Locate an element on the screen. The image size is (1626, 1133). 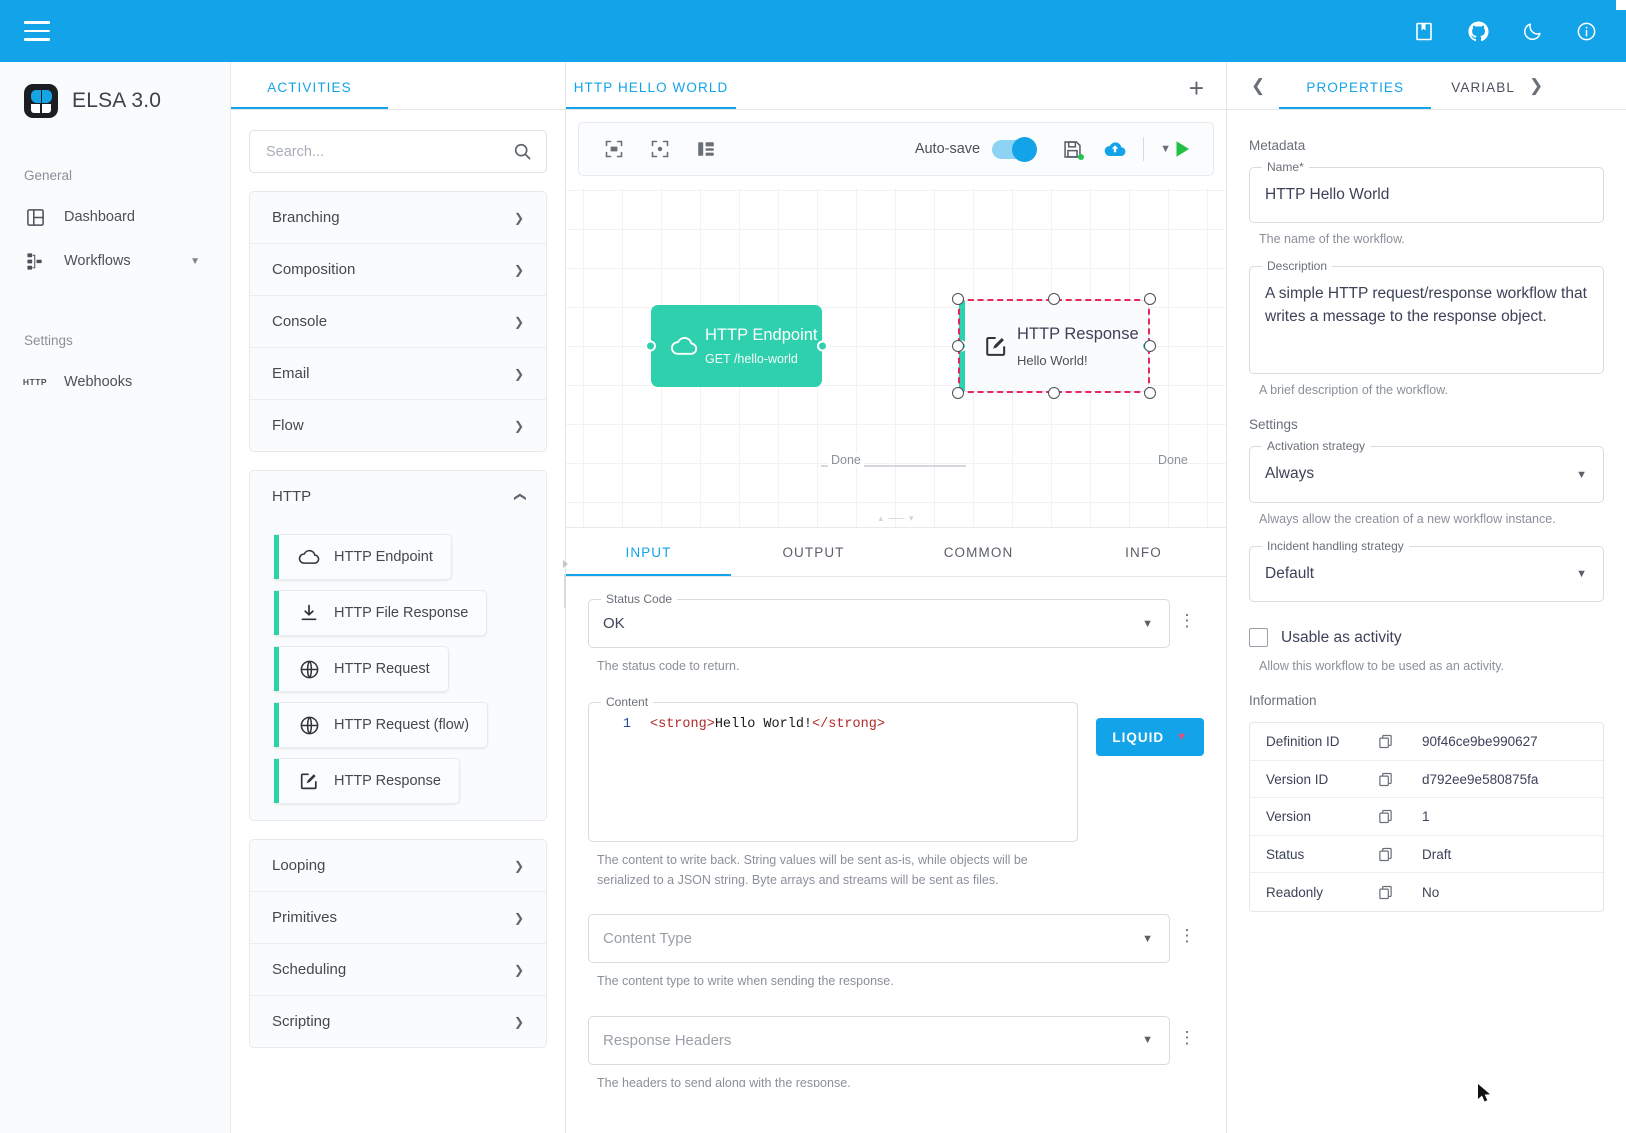
activity-group-scripting: Scripting ❯ is located at coordinates (398, 1021).